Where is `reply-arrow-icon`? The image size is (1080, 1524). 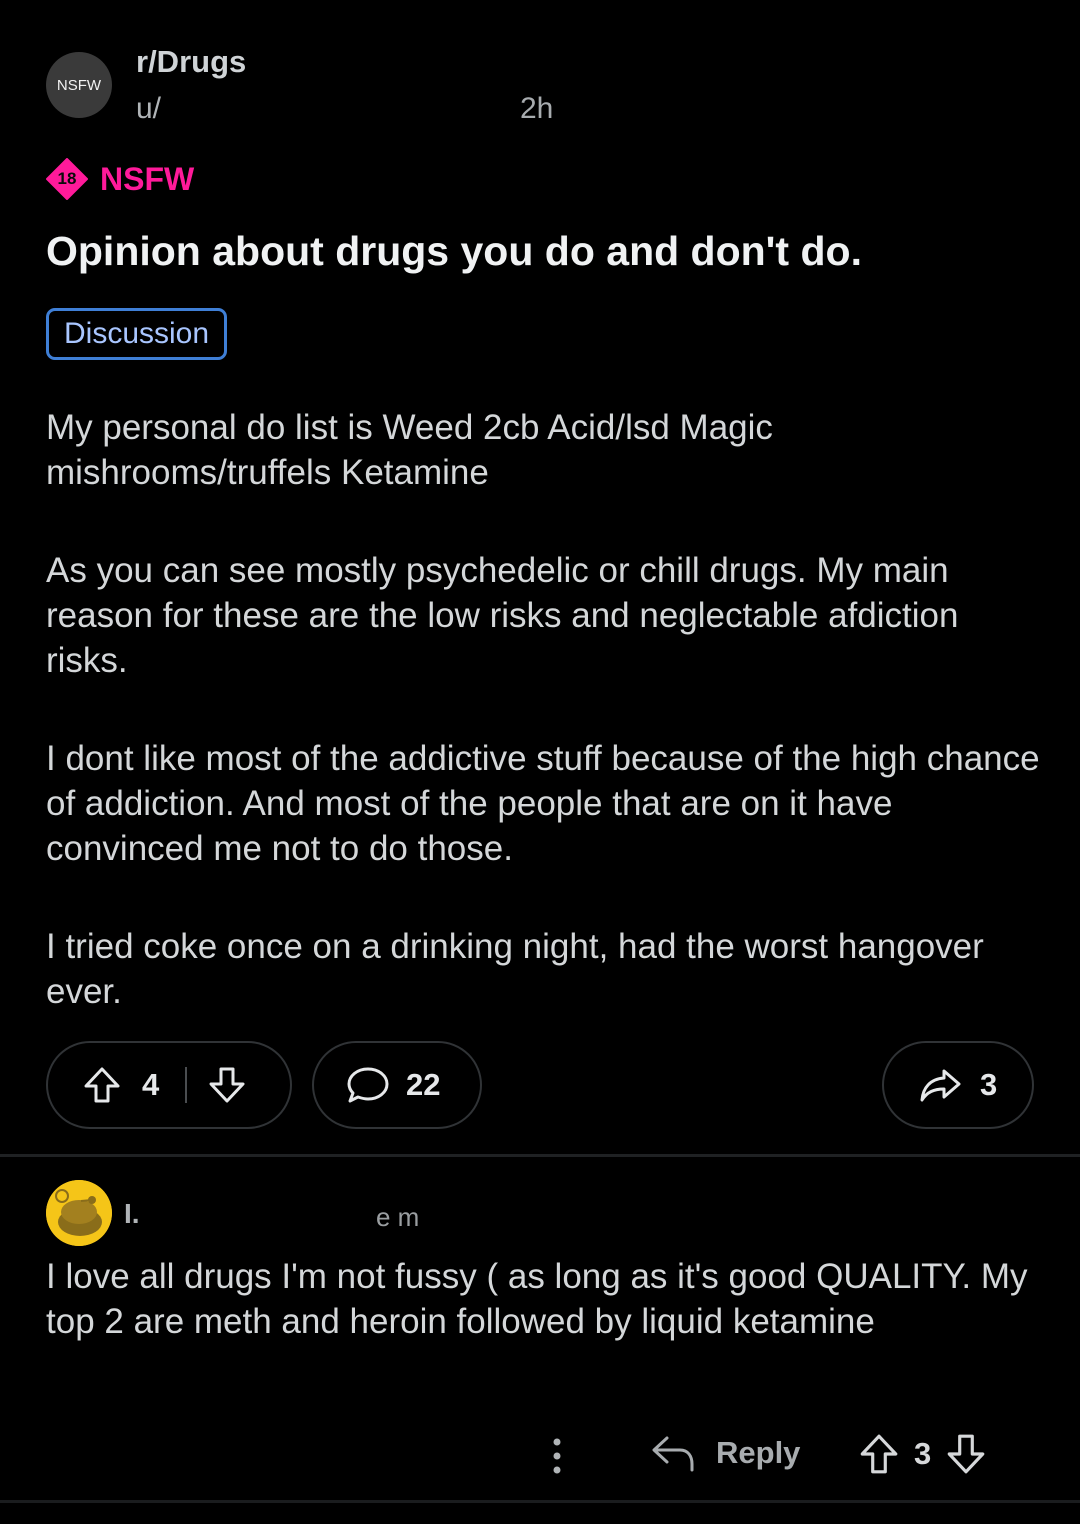 reply-arrow-icon is located at coordinates (673, 1453).